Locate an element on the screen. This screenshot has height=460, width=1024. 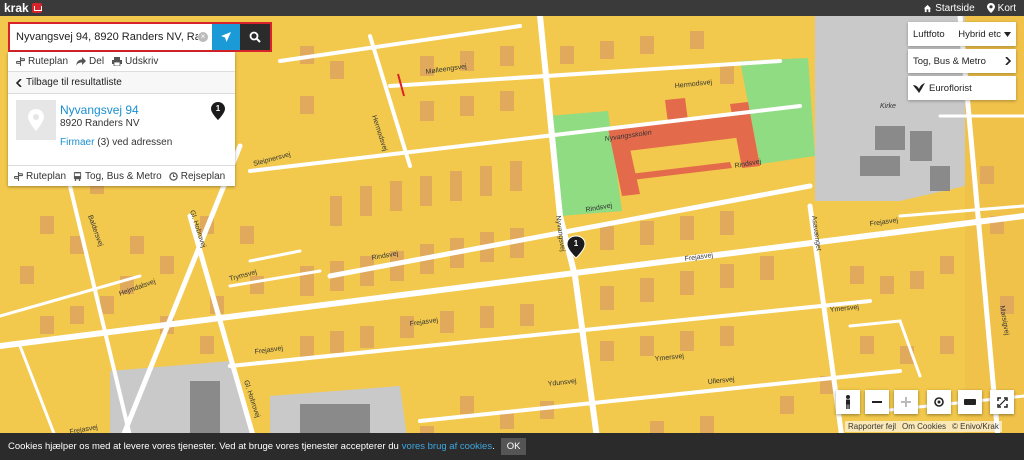
florist-row: Euroflorist is located at coordinates (962, 88).